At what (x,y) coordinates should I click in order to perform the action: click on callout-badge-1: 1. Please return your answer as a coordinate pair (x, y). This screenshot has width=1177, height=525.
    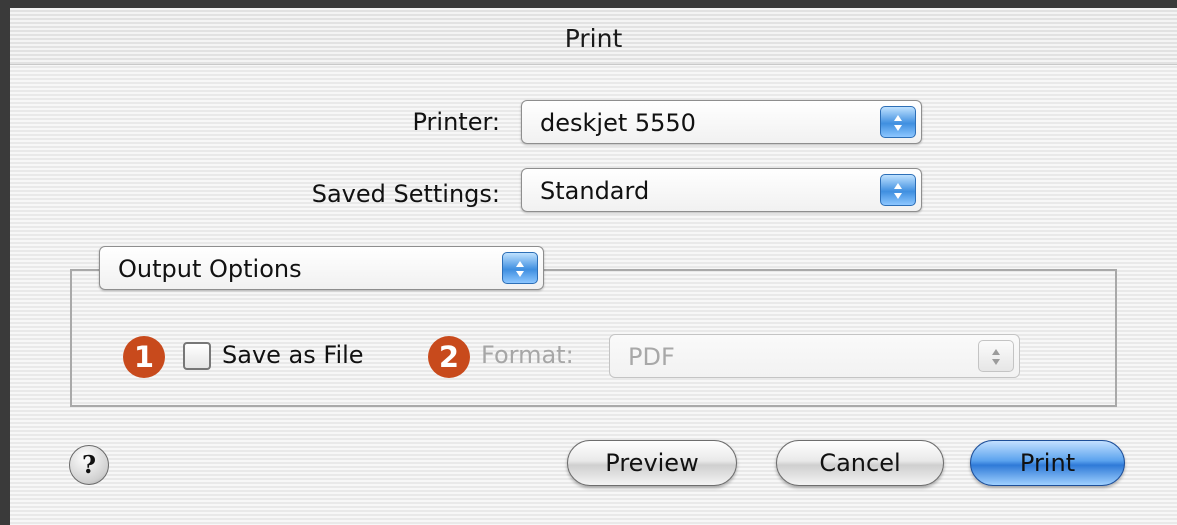
    Looking at the image, I should click on (144, 357).